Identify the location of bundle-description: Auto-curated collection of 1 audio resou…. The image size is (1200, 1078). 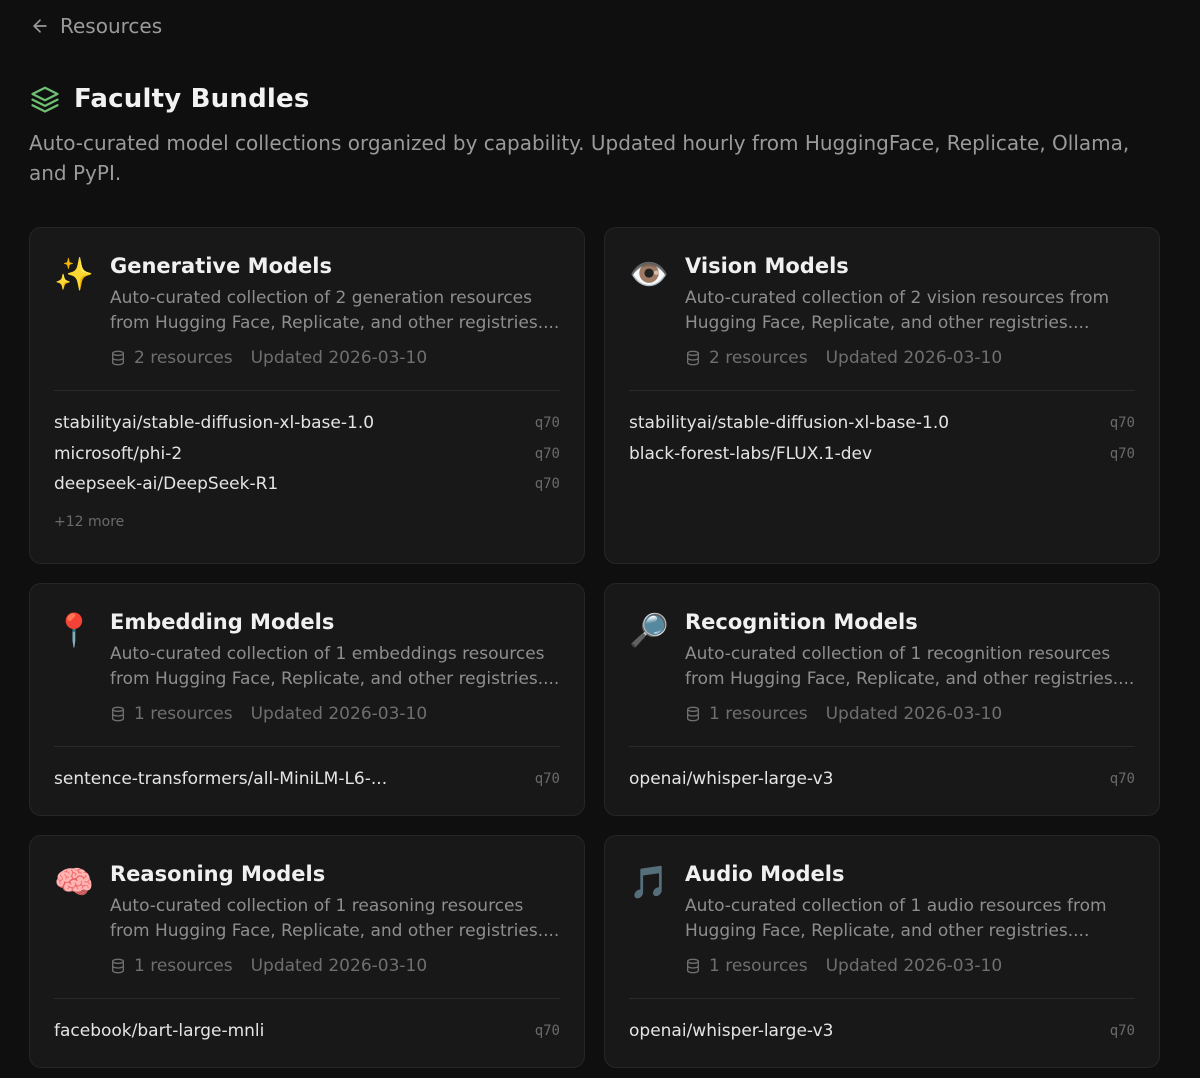
(896, 918).